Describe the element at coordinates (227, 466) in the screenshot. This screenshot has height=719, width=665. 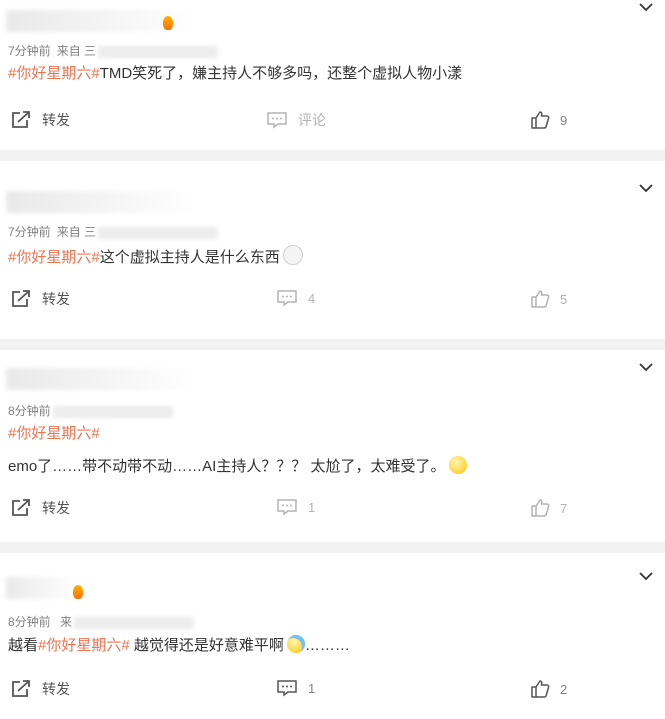
I see `post-body: emo了……带不动带不动……AI主持人？？？ 太尬了，太难受了。` at that location.